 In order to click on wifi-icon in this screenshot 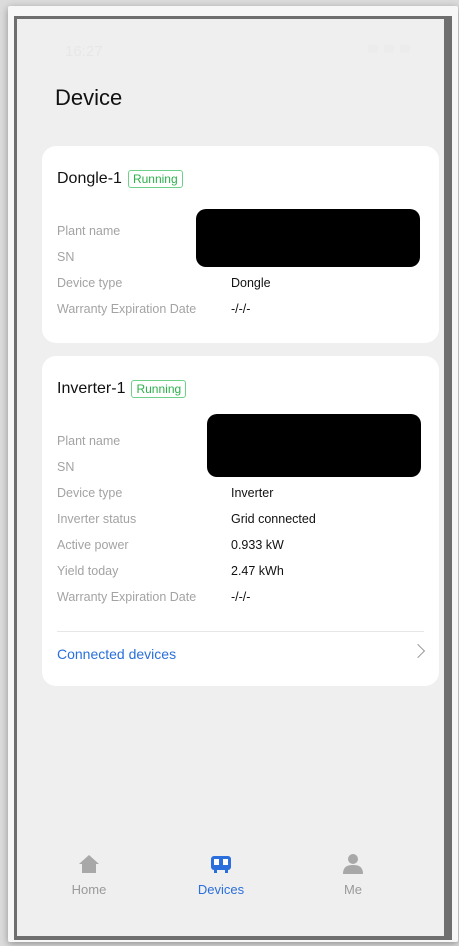, I will do `click(389, 49)`.